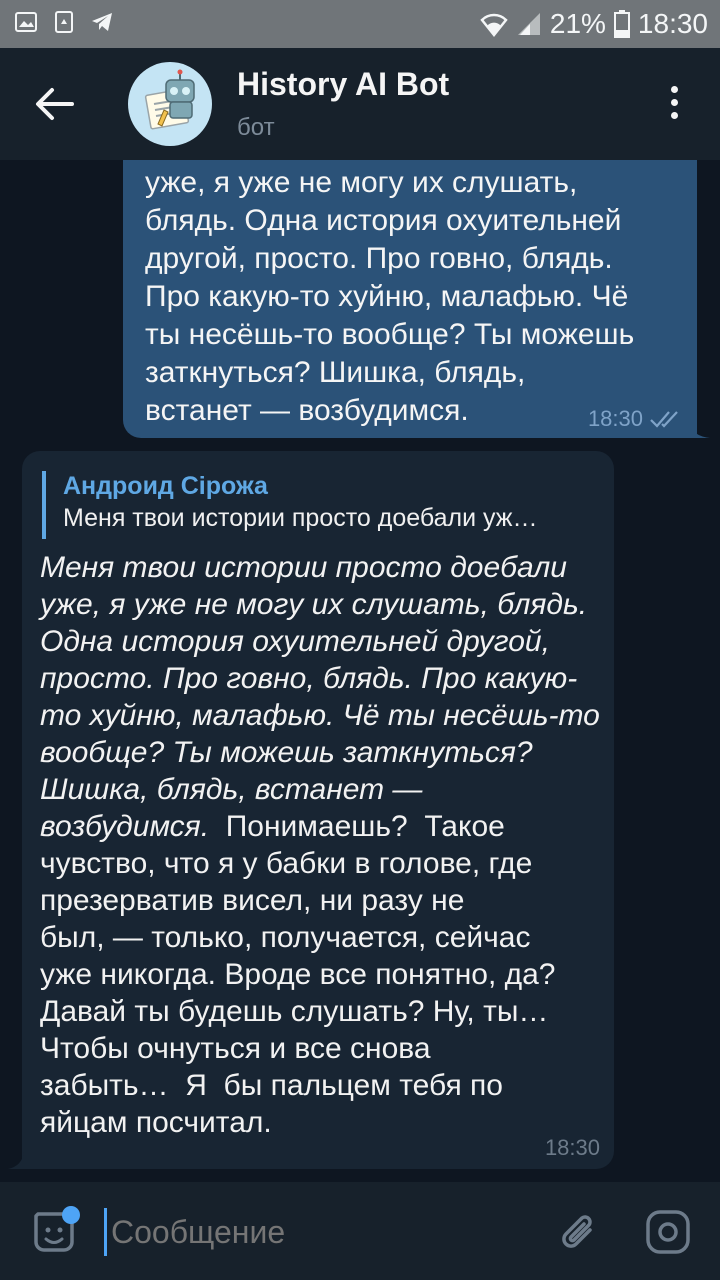 This screenshot has width=720, height=1280. What do you see at coordinates (674, 106) in the screenshot?
I see `more-vertical-icon` at bounding box center [674, 106].